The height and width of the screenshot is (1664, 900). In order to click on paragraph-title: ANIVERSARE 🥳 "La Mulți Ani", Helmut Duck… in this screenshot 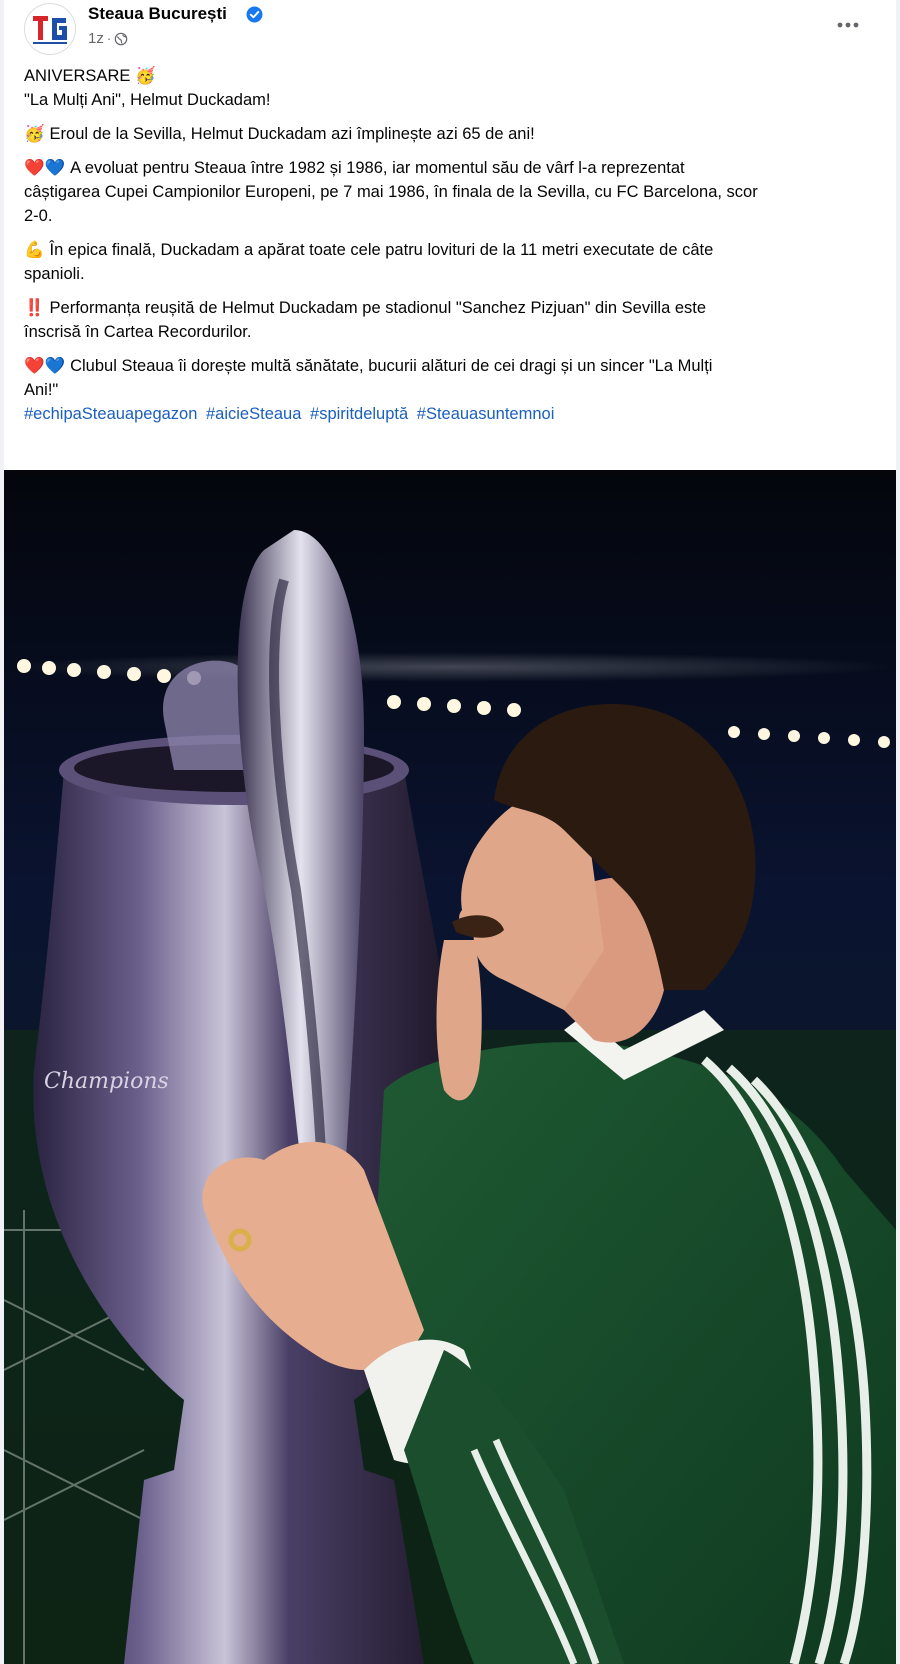, I will do `click(454, 88)`.